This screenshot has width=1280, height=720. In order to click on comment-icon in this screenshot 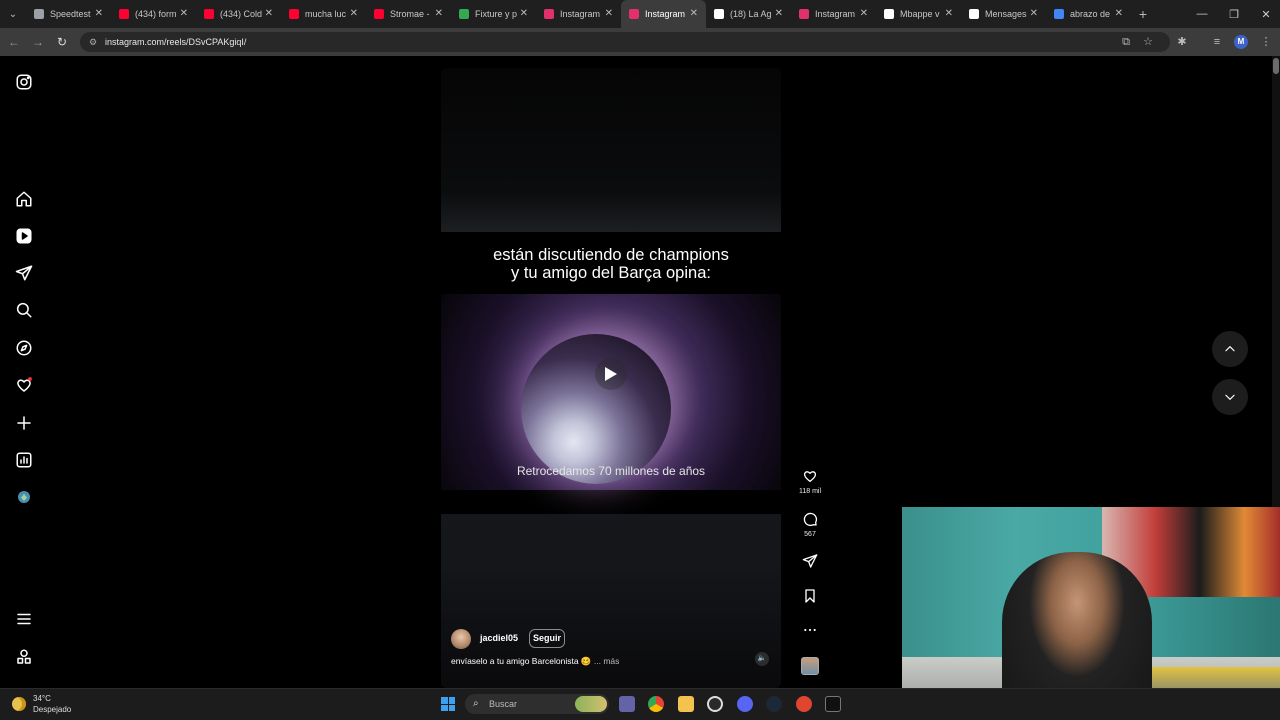, I will do `click(810, 519)`.